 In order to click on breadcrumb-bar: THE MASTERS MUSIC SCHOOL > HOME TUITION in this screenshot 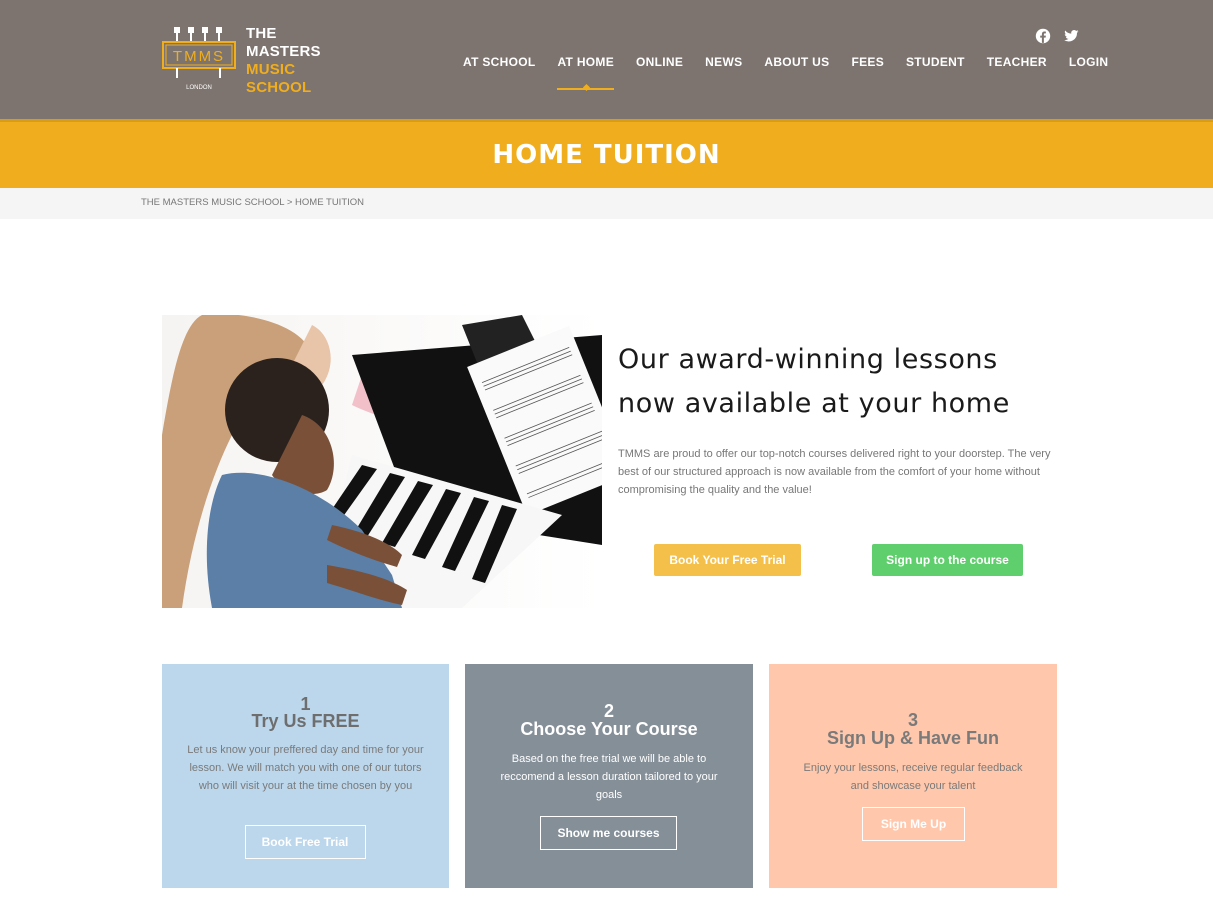, I will do `click(606, 203)`.